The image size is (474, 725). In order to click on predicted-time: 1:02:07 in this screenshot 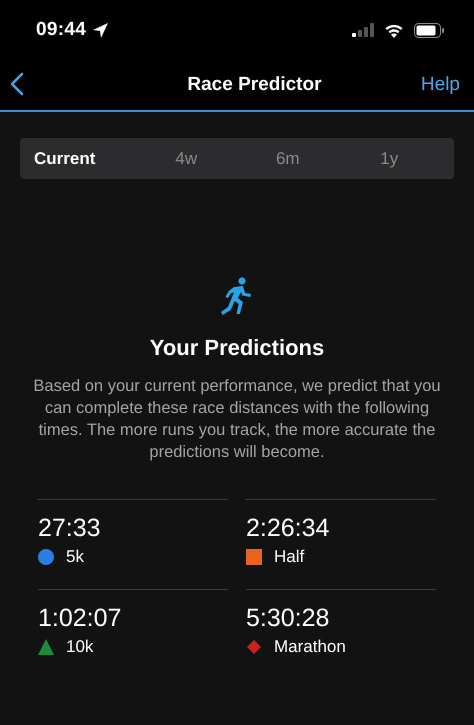, I will do `click(80, 618)`.